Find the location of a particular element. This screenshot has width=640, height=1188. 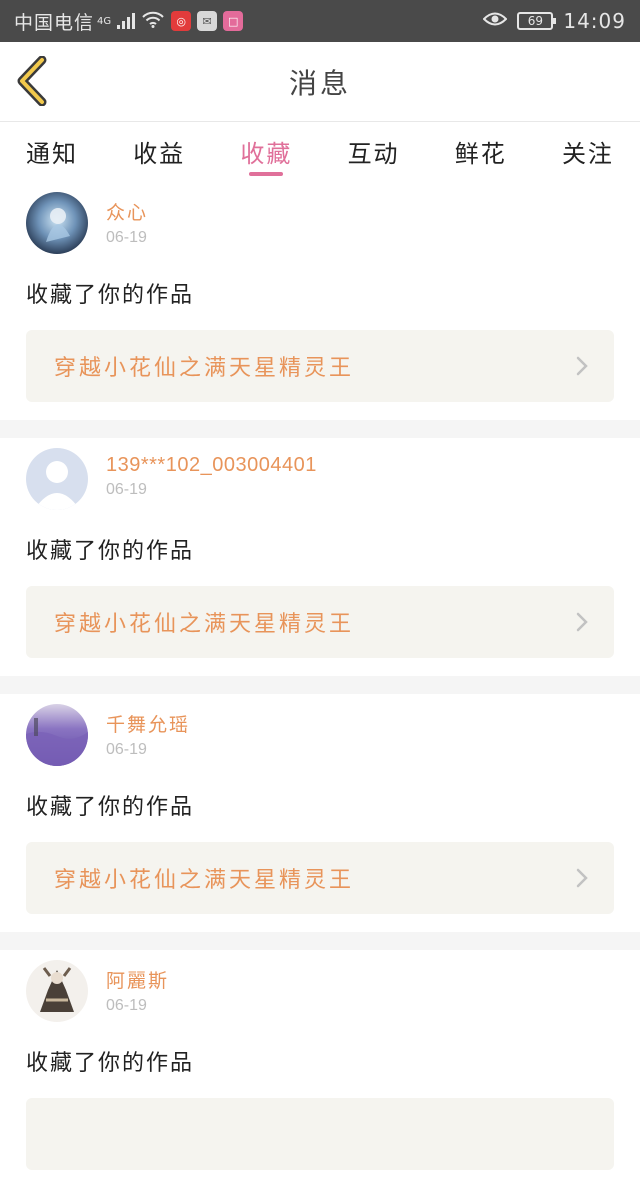

page-title: 消息 is located at coordinates (319, 83).